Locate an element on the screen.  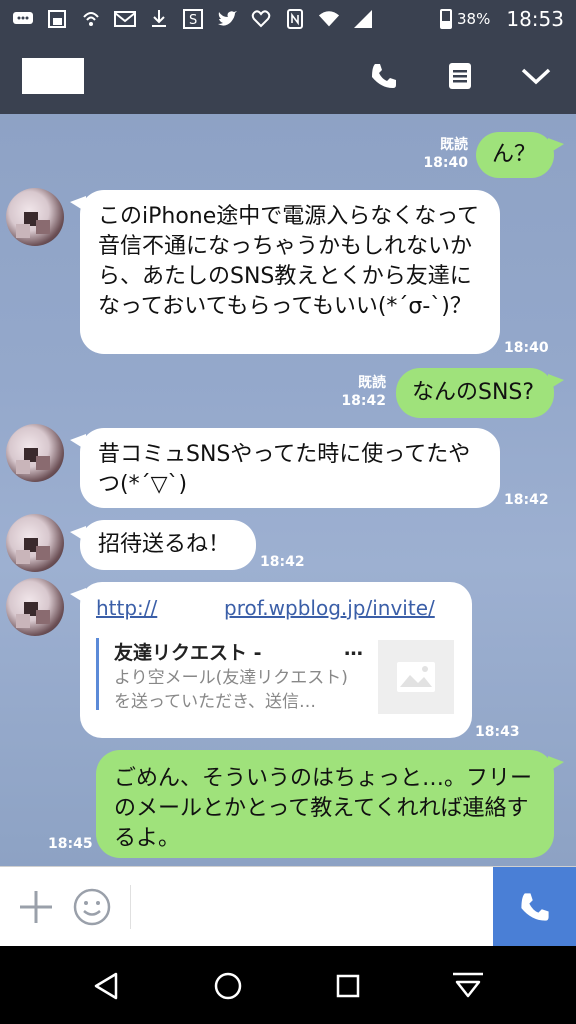
image-placeholder-icon is located at coordinates (416, 677).